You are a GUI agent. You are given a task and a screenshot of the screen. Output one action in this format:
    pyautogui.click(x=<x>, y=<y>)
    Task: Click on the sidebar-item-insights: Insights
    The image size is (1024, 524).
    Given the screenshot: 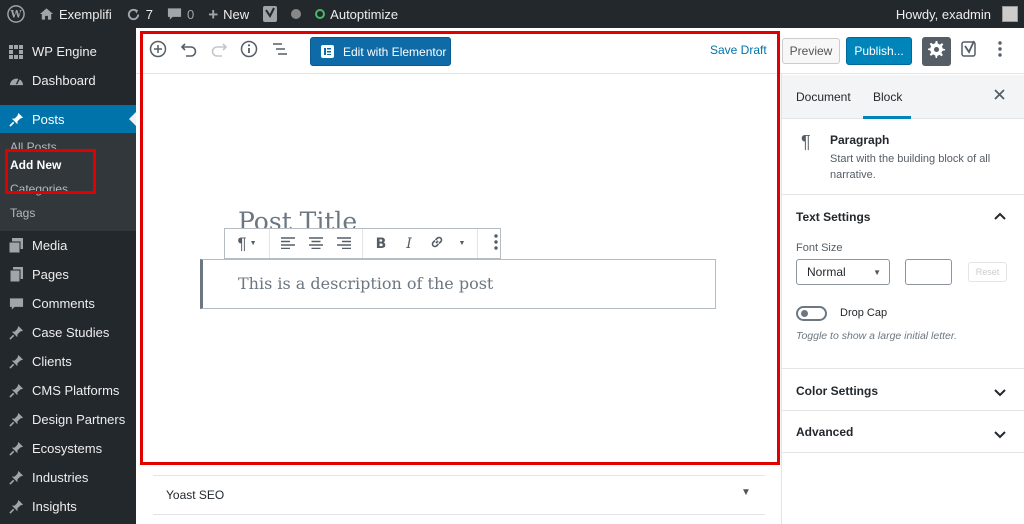 What is the action you would take?
    pyautogui.click(x=68, y=506)
    